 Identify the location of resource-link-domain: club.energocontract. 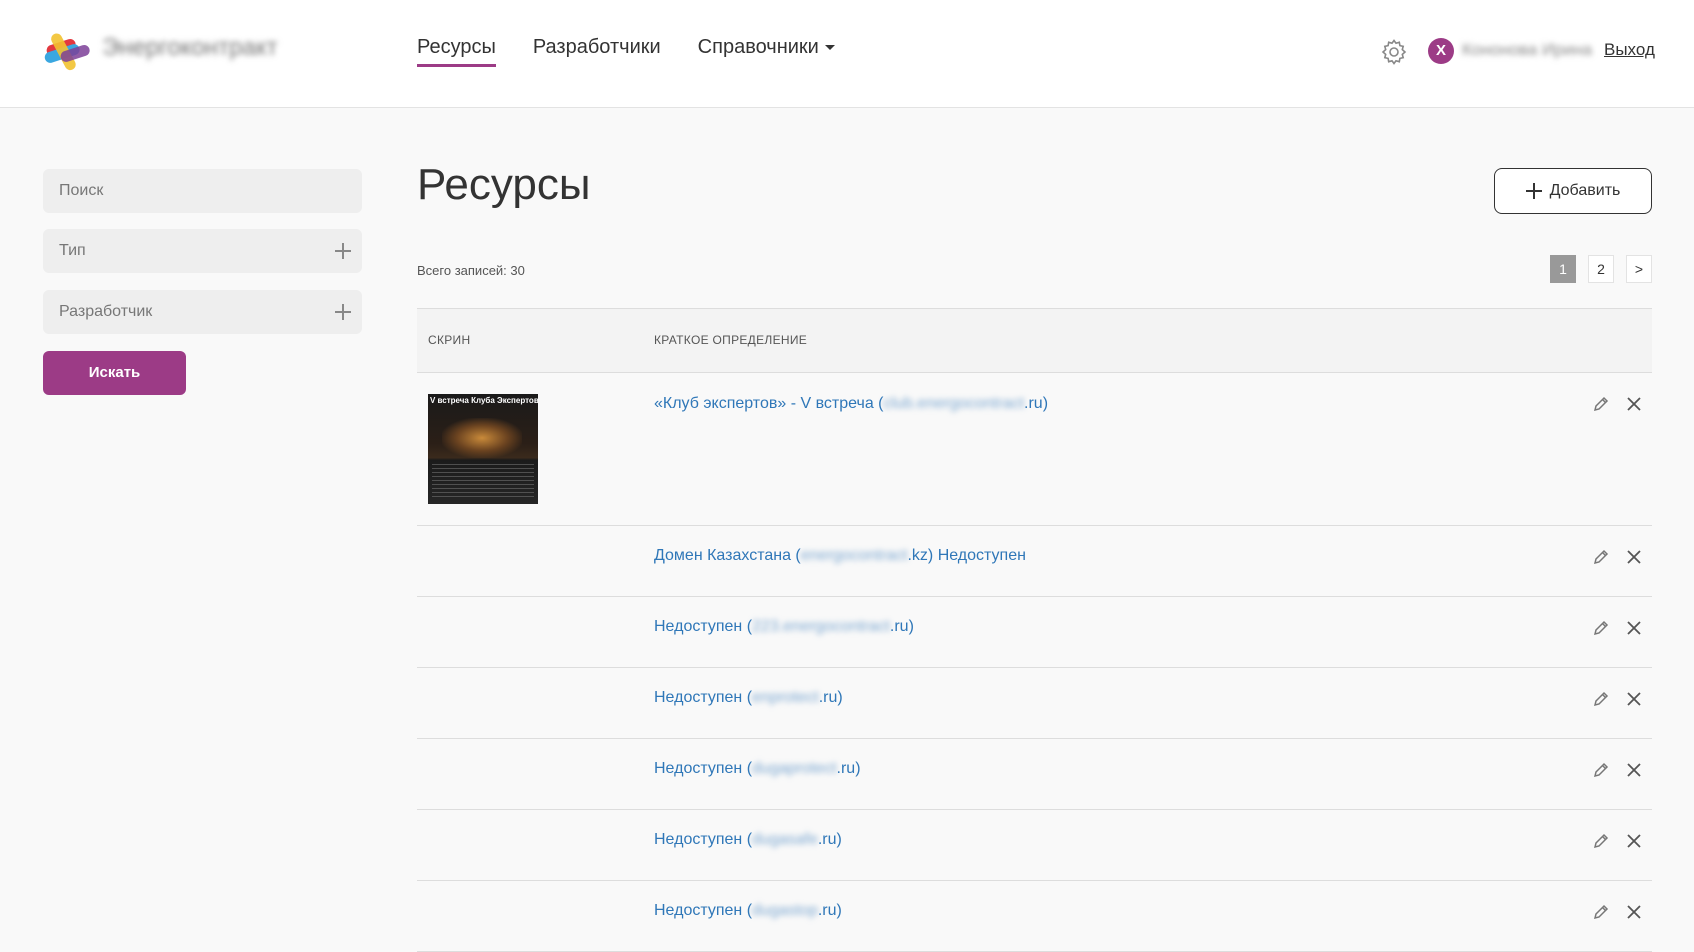
(954, 403).